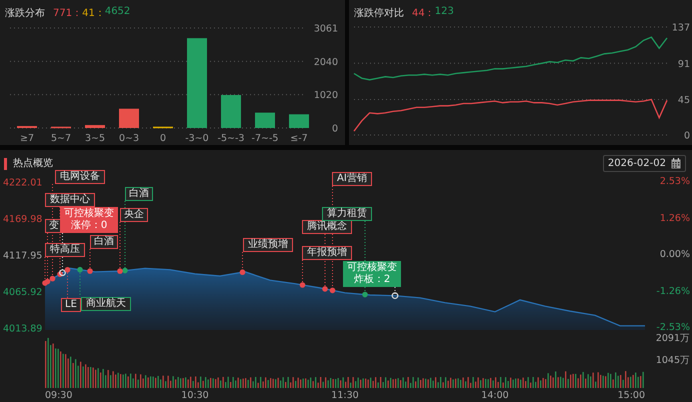  I want to click on topic-tag: LE, so click(71, 305).